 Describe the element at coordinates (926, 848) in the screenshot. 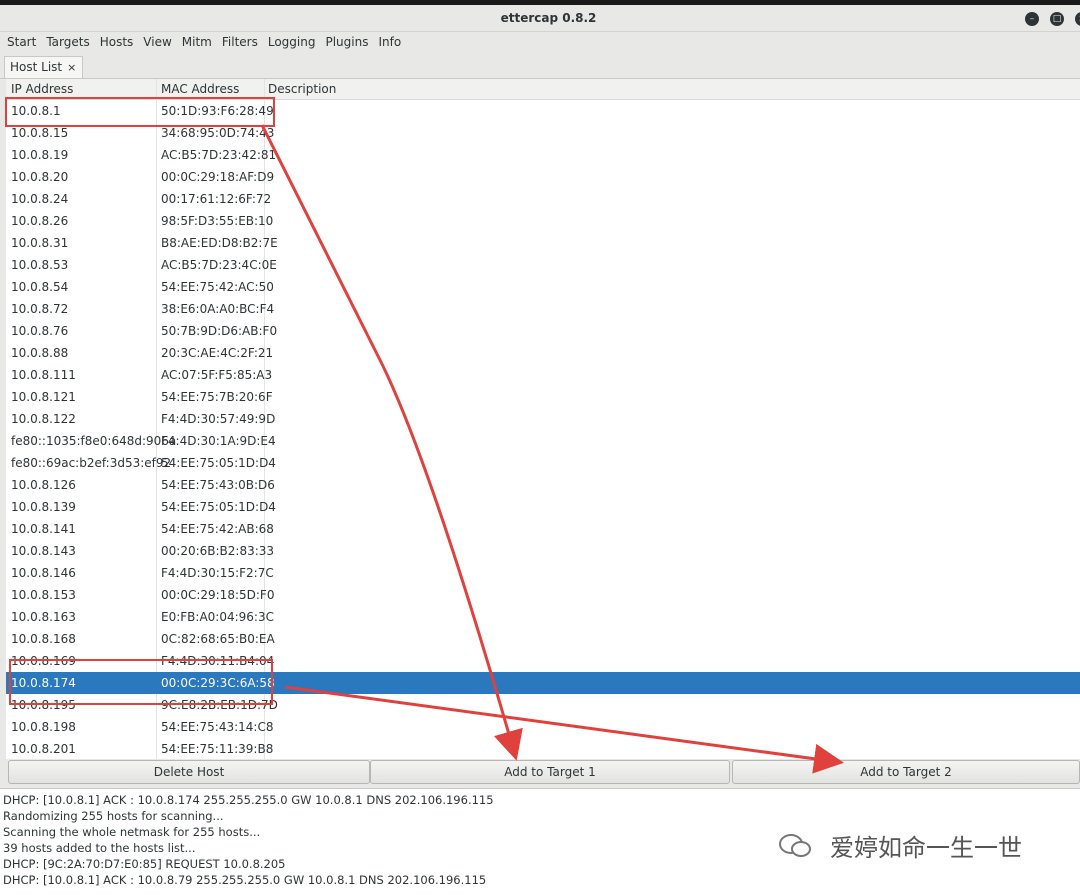

I see `watermark-text: 爱婷如命一生一世` at that location.